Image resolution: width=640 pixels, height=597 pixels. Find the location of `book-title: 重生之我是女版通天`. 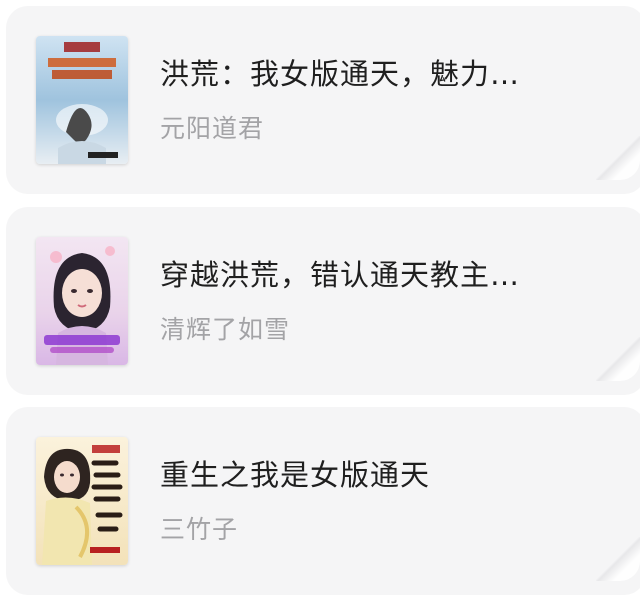

book-title: 重生之我是女版通天 is located at coordinates (295, 475).